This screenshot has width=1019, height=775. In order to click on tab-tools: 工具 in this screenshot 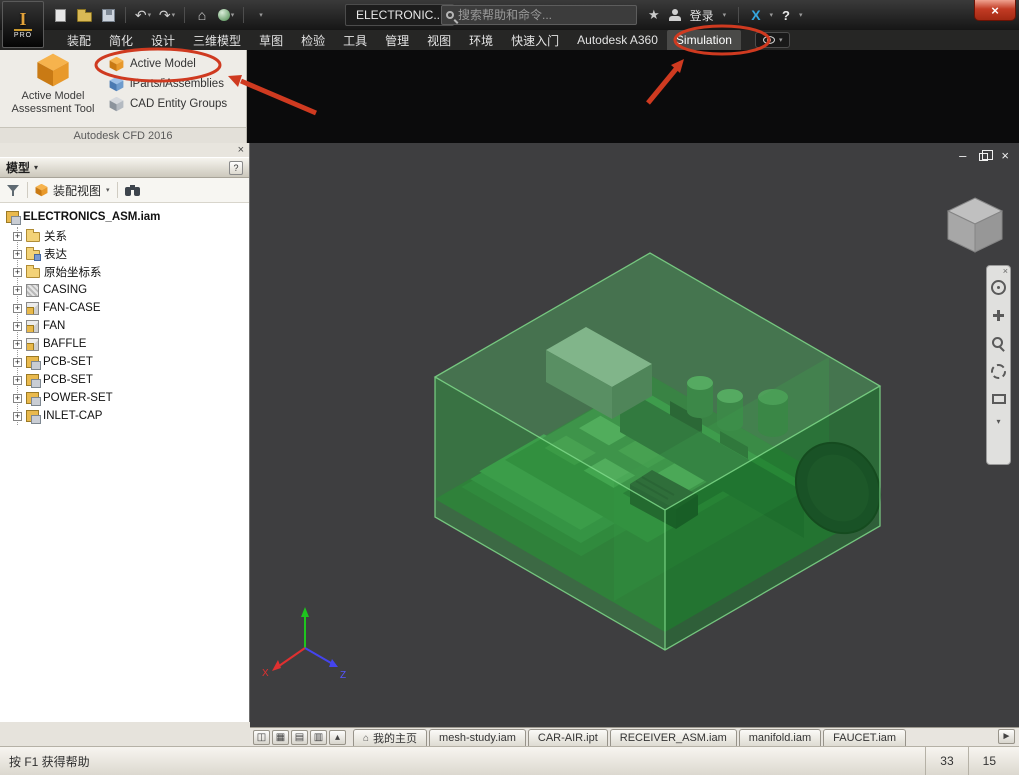, I will do `click(355, 40)`.